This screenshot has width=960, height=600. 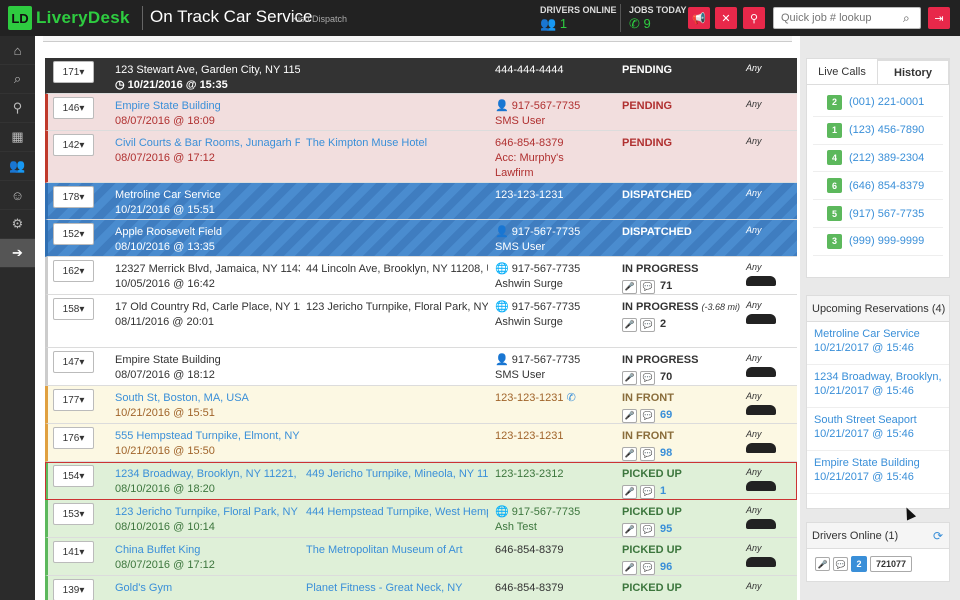 What do you see at coordinates (73, 72) in the screenshot?
I see `job-number-dropdown: 171 ▾` at bounding box center [73, 72].